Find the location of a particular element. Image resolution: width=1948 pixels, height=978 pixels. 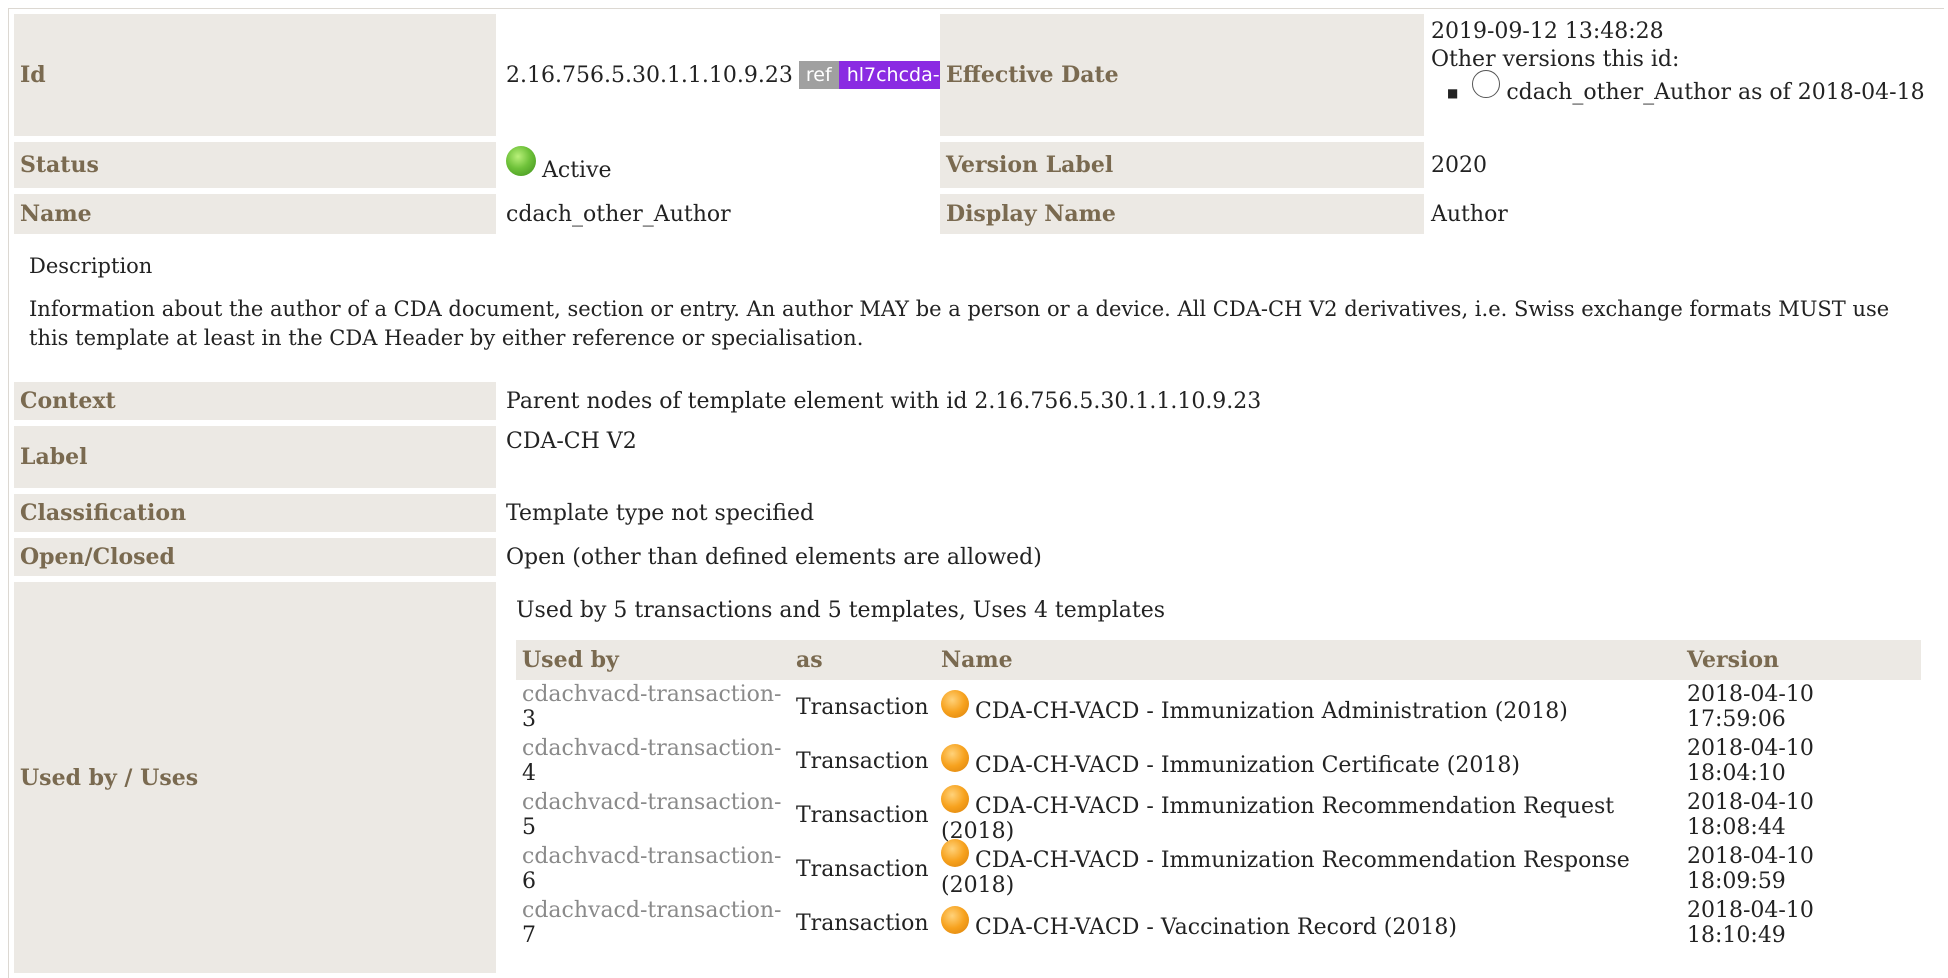

status-empty-icon is located at coordinates (1486, 83).